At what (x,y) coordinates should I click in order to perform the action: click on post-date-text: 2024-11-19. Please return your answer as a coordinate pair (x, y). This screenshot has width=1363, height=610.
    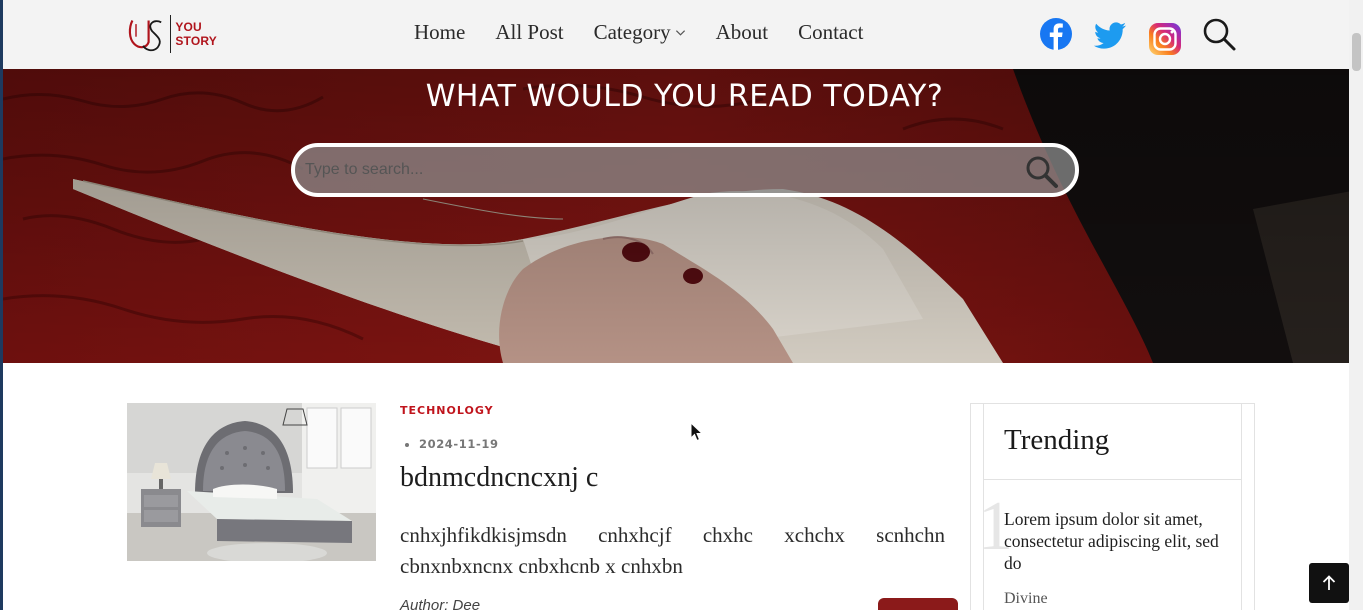
    Looking at the image, I should click on (459, 444).